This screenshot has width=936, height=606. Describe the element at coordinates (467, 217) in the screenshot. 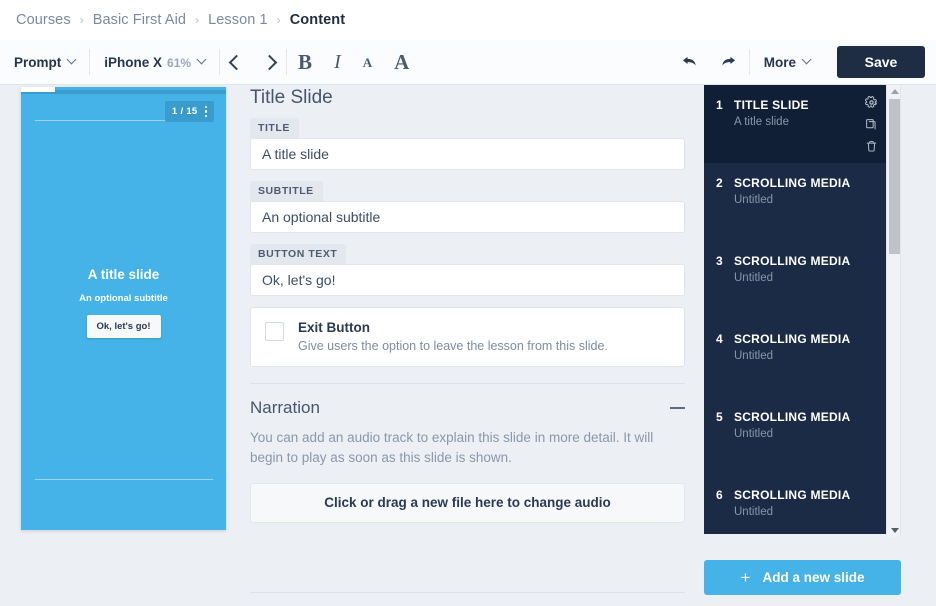

I see `subtitle-input` at that location.